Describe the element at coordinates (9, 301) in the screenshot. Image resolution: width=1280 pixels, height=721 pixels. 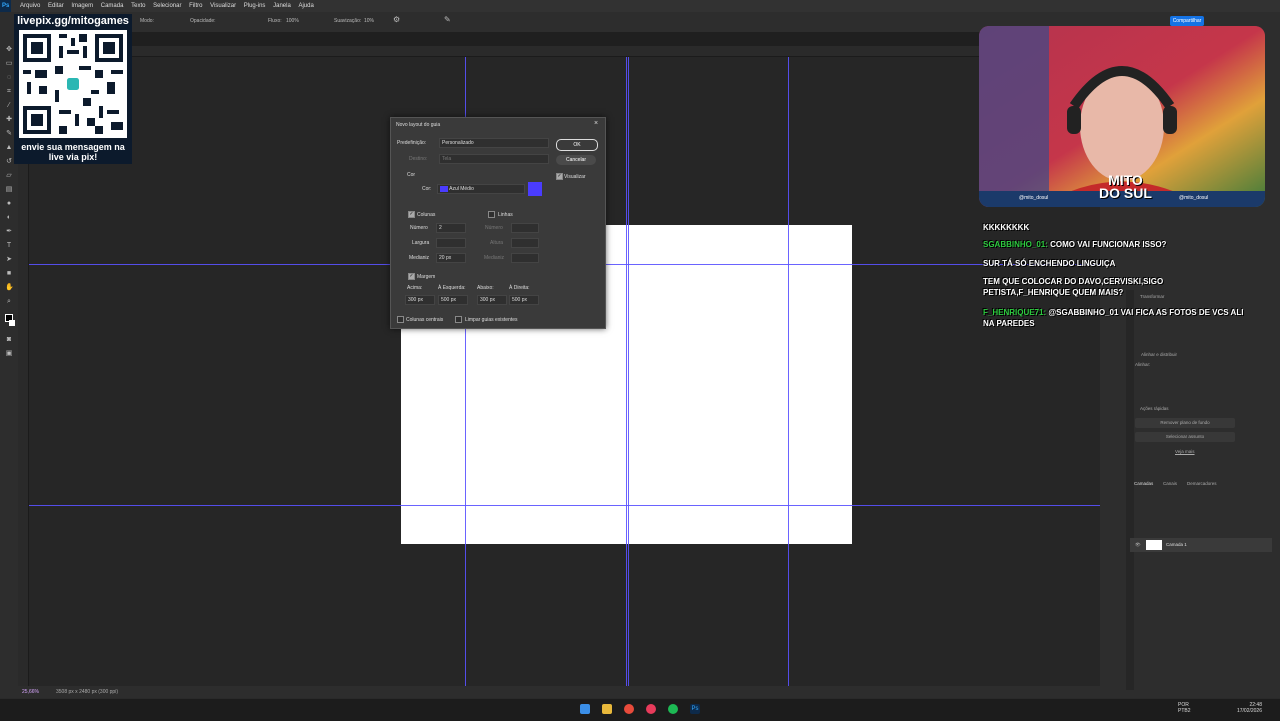
I see `zoom-tool-icon: ⌕` at that location.